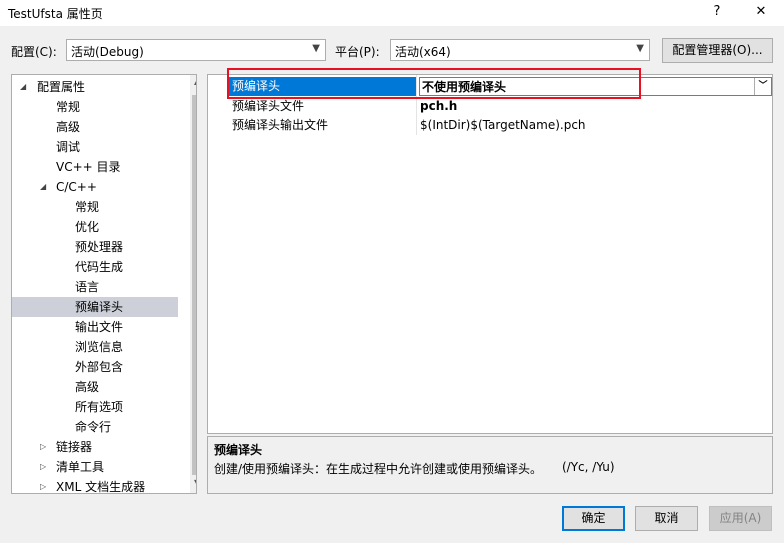  Describe the element at coordinates (95, 247) in the screenshot. I see `tree-item-preprocessor: 预处理器` at that location.